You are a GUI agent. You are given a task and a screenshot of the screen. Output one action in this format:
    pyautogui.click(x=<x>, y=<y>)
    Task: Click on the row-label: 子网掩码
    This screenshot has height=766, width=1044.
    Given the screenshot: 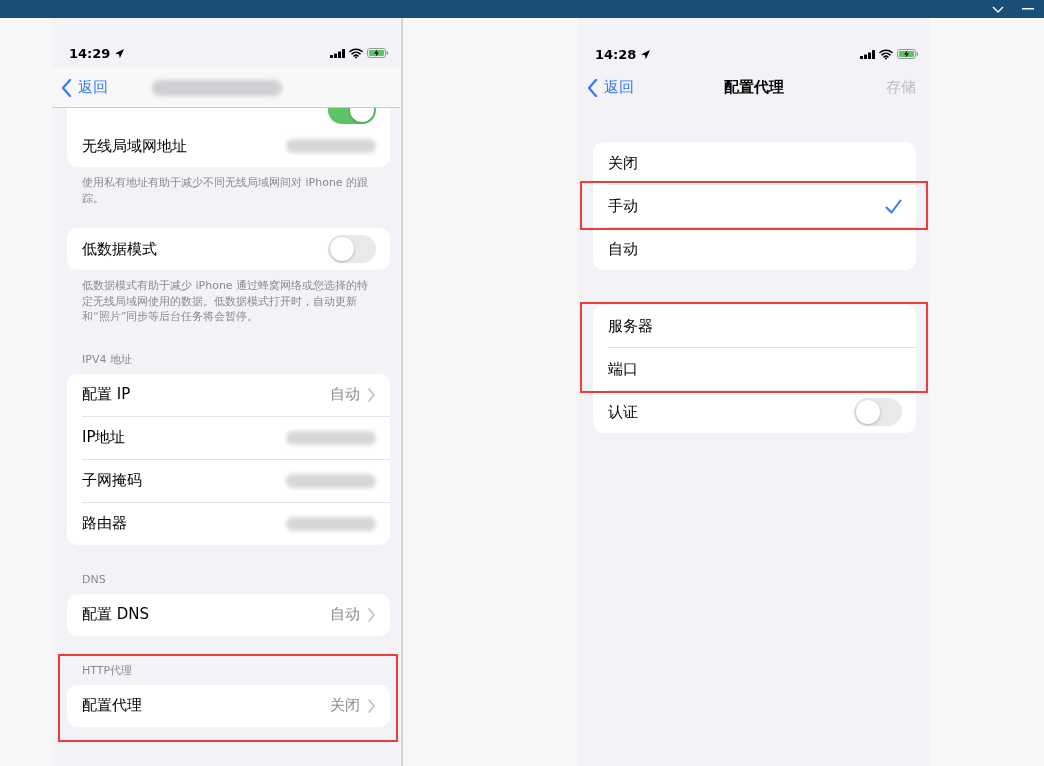 What is the action you would take?
    pyautogui.click(x=112, y=480)
    